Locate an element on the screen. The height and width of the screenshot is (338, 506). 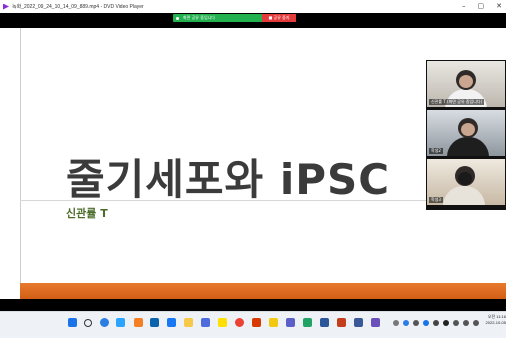
keyboard-icon is located at coordinates (436, 323).